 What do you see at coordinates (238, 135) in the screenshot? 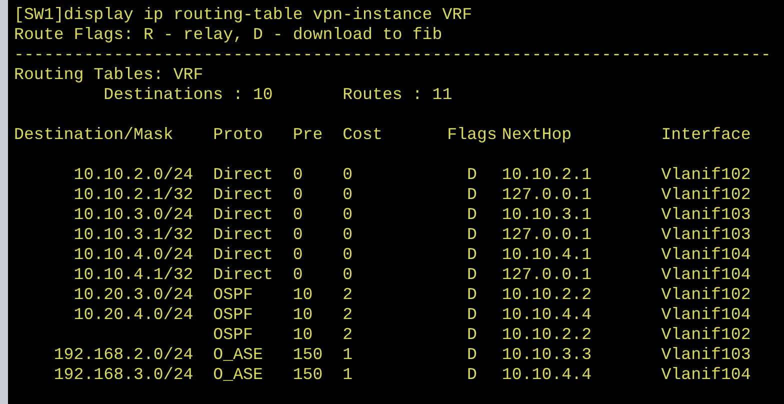
I see `column-header: Proto` at bounding box center [238, 135].